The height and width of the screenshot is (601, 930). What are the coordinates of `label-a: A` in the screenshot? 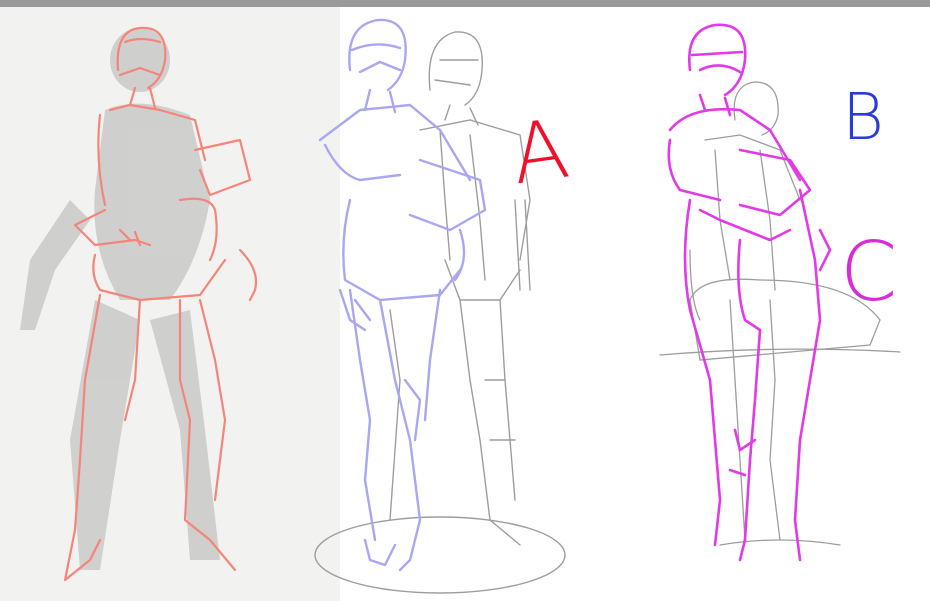 It's located at (540, 152).